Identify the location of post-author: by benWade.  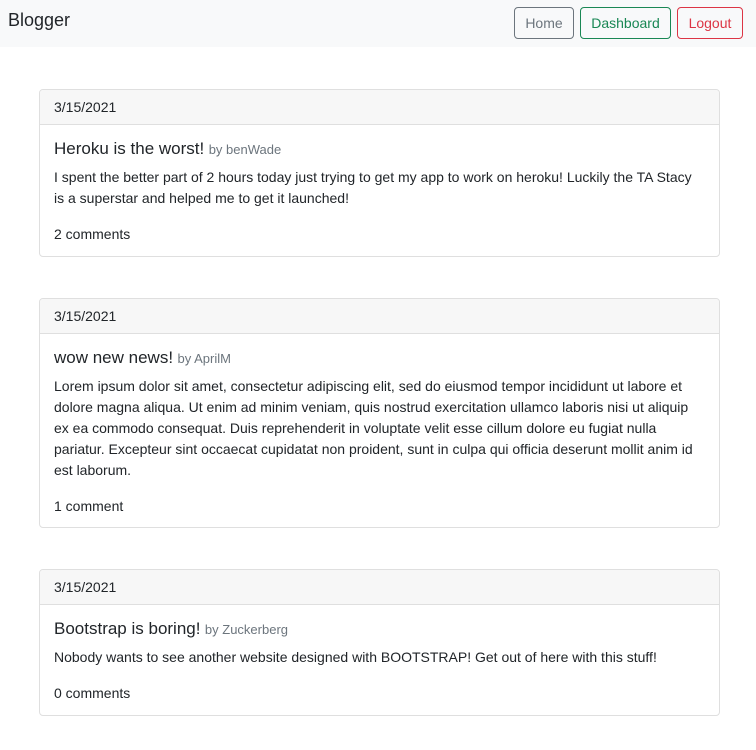
(245, 149).